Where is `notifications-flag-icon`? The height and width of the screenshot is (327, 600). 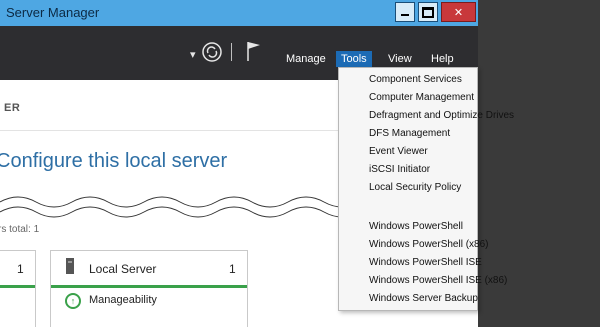 notifications-flag-icon is located at coordinates (254, 51).